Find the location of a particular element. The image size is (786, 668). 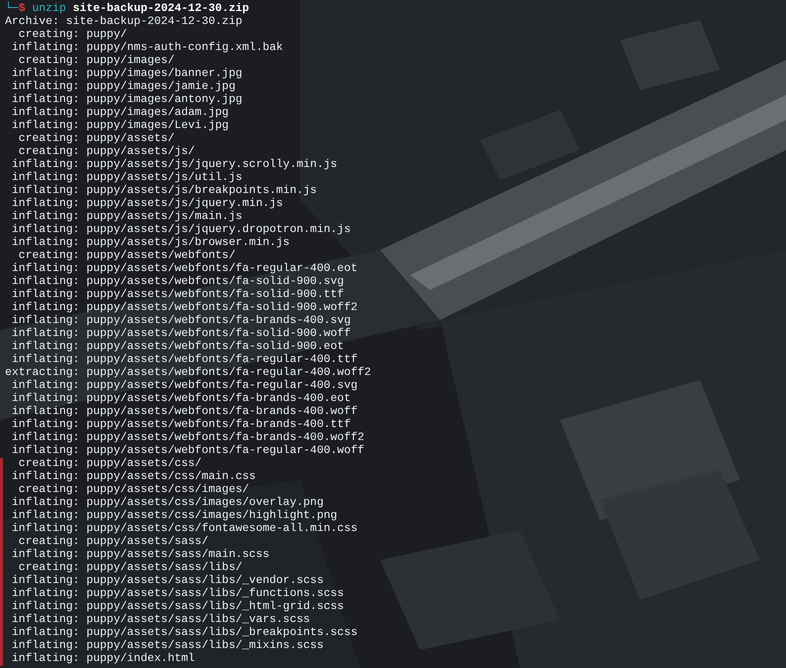

output-line: inflating: puppy/assets/sass/libs/_breakpoints.scss is located at coordinates (184, 633).